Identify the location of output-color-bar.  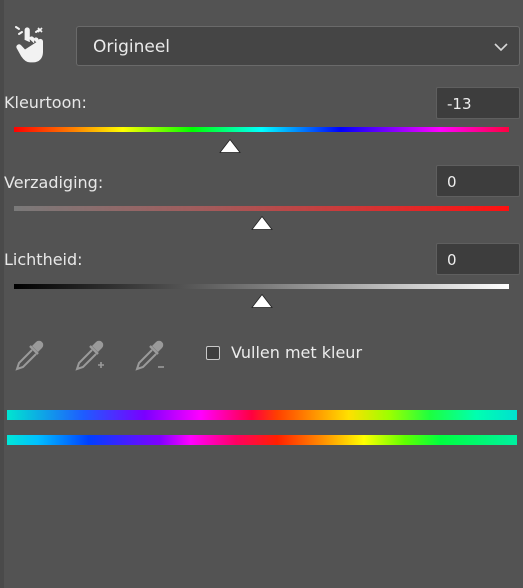
(262, 440).